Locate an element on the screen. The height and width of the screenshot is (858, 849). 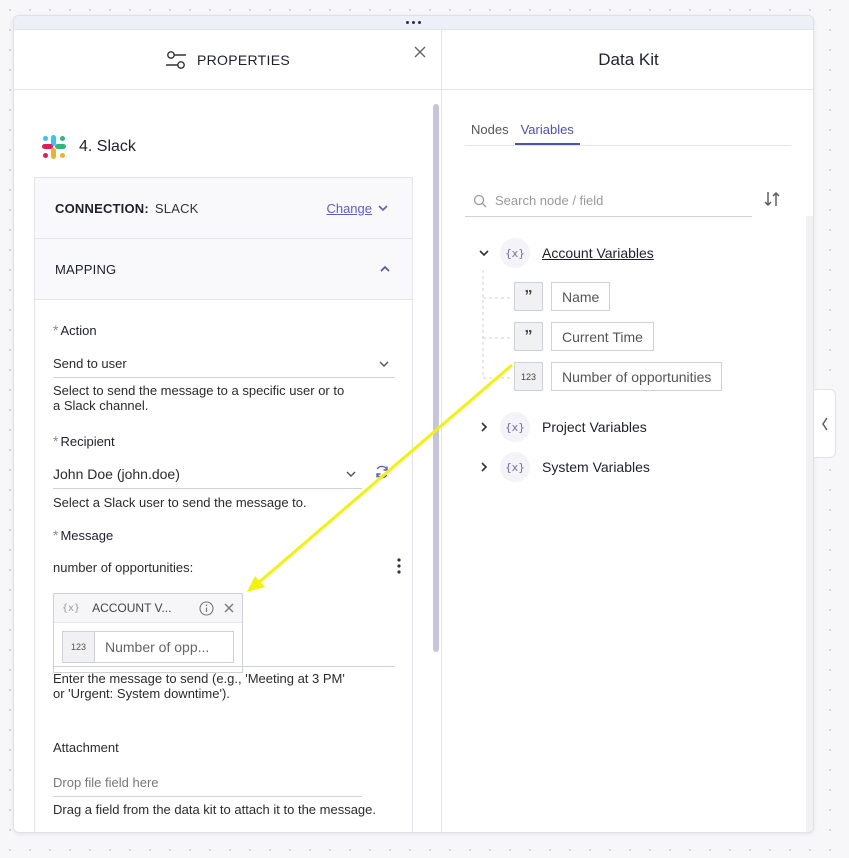
mapping-section-header: MAPPING is located at coordinates (223, 269).